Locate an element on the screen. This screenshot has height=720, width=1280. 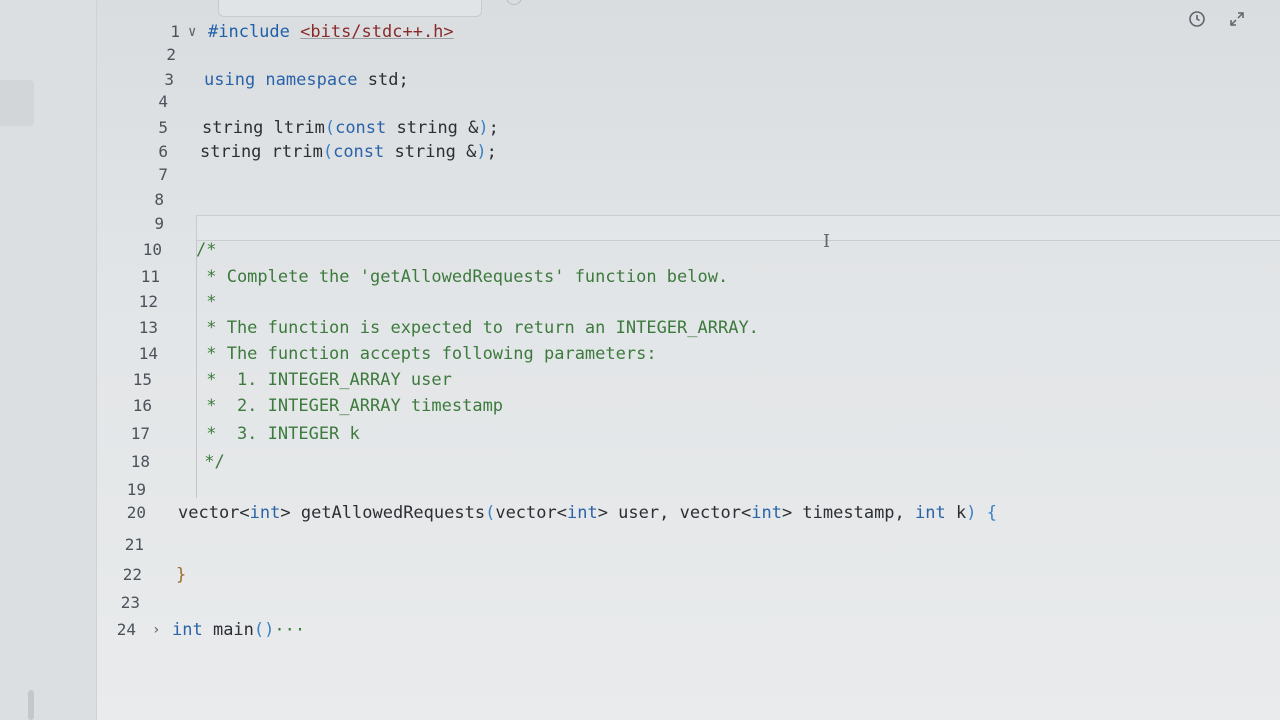
code-token: #include is located at coordinates (254, 32).